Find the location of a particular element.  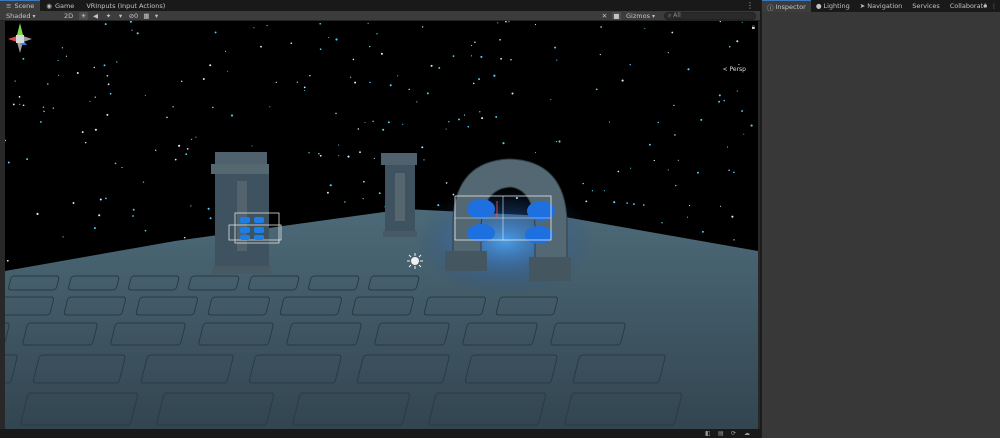

layers-count: 0 is located at coordinates (136, 16).